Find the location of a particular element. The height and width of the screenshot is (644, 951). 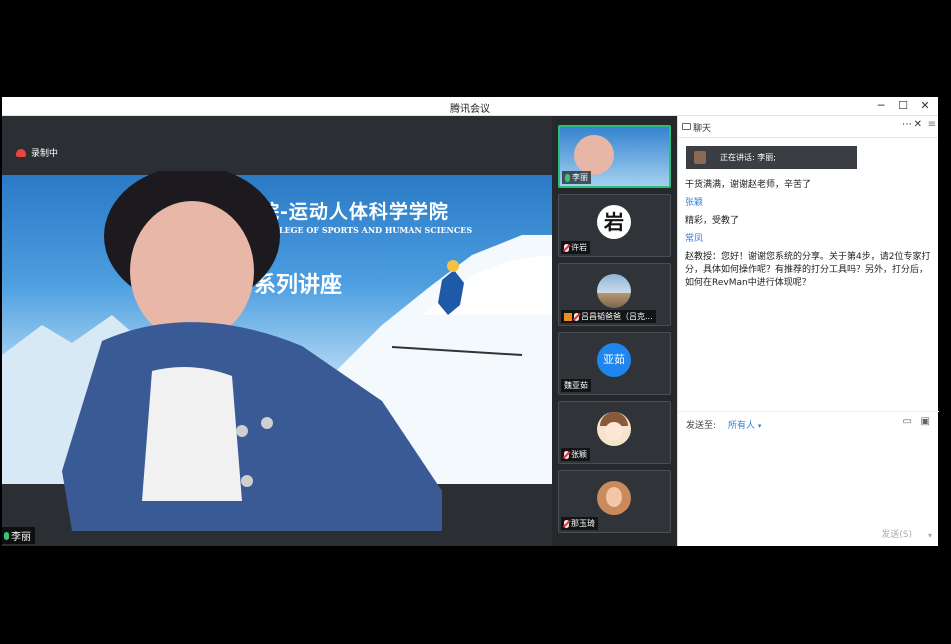

chat-message: 干货满满，谢谢赵老师，辛苦了 is located at coordinates (748, 185).